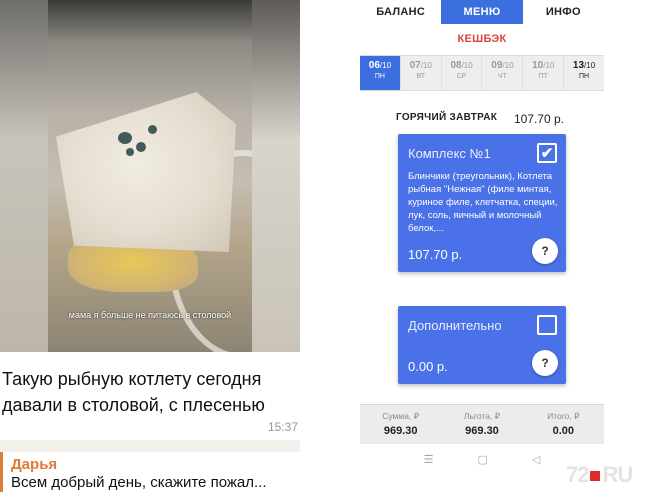  Describe the element at coordinates (563, 424) in the screenshot. I see `total-final: Итого, ₽ 0.00` at that location.